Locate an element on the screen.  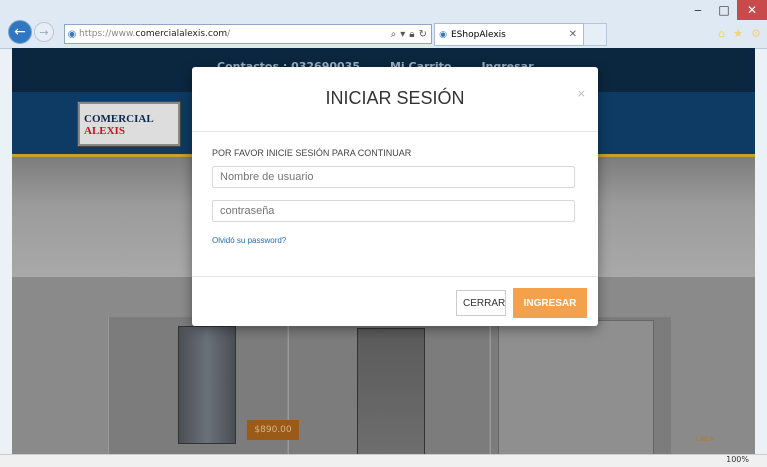
site-favicon-icon: ◉ is located at coordinates (72, 34).